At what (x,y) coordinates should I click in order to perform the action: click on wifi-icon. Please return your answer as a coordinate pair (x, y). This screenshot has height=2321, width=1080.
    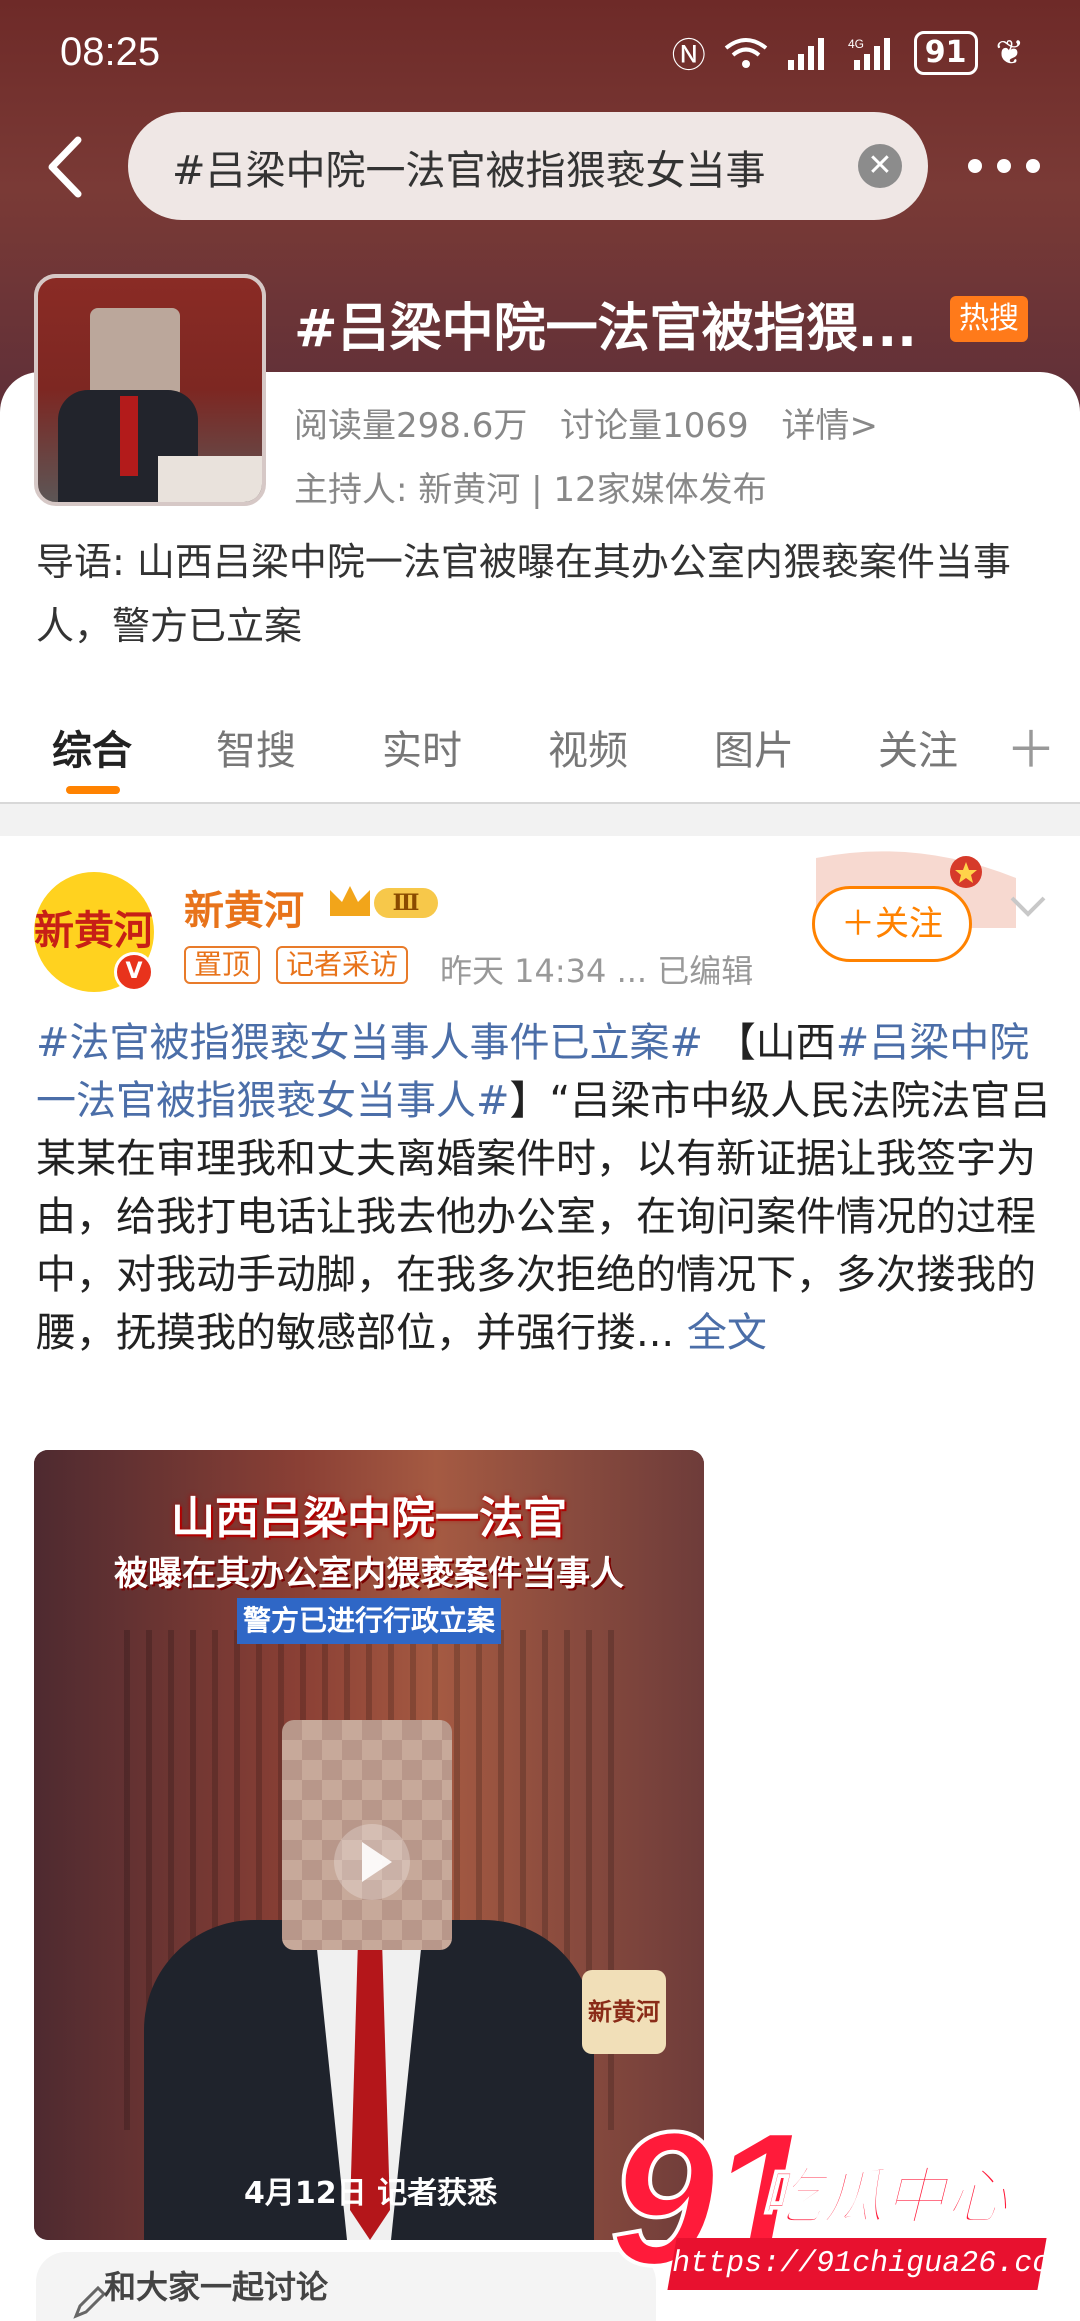
    Looking at the image, I should click on (745, 52).